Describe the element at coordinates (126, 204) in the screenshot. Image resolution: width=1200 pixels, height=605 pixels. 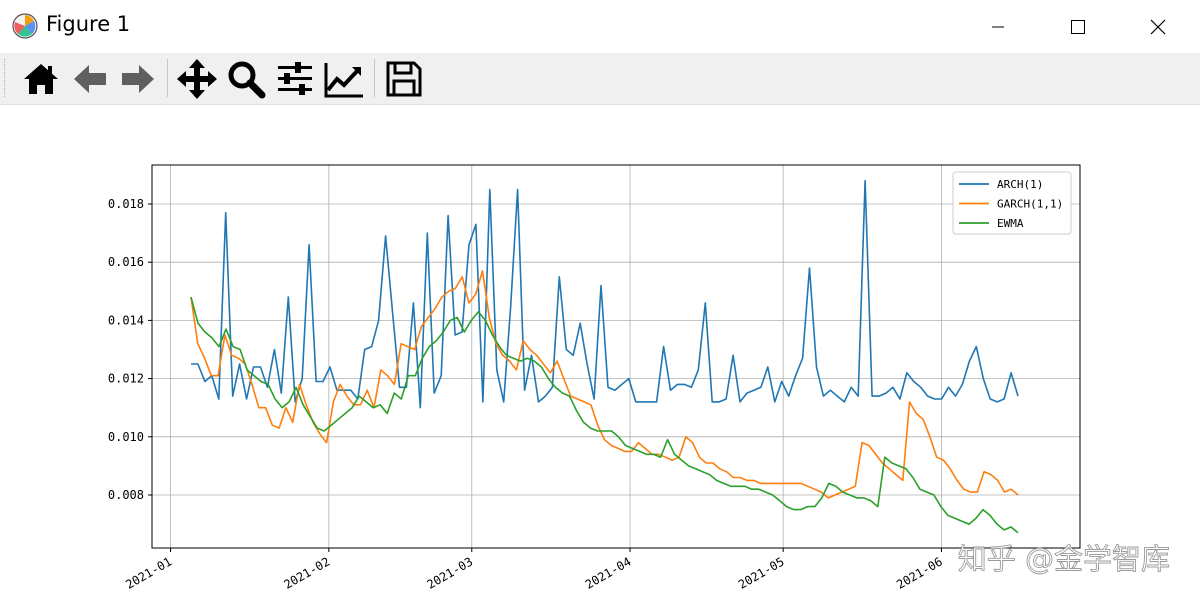
I see `y-tick-label: 0.018` at that location.